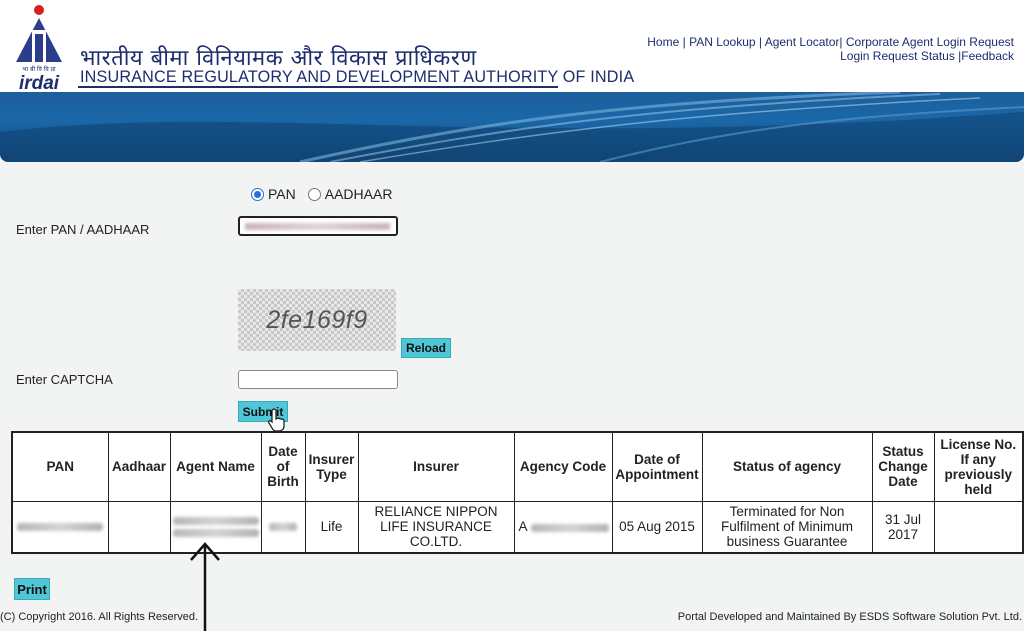  What do you see at coordinates (318, 379) in the screenshot?
I see `captcha-input` at bounding box center [318, 379].